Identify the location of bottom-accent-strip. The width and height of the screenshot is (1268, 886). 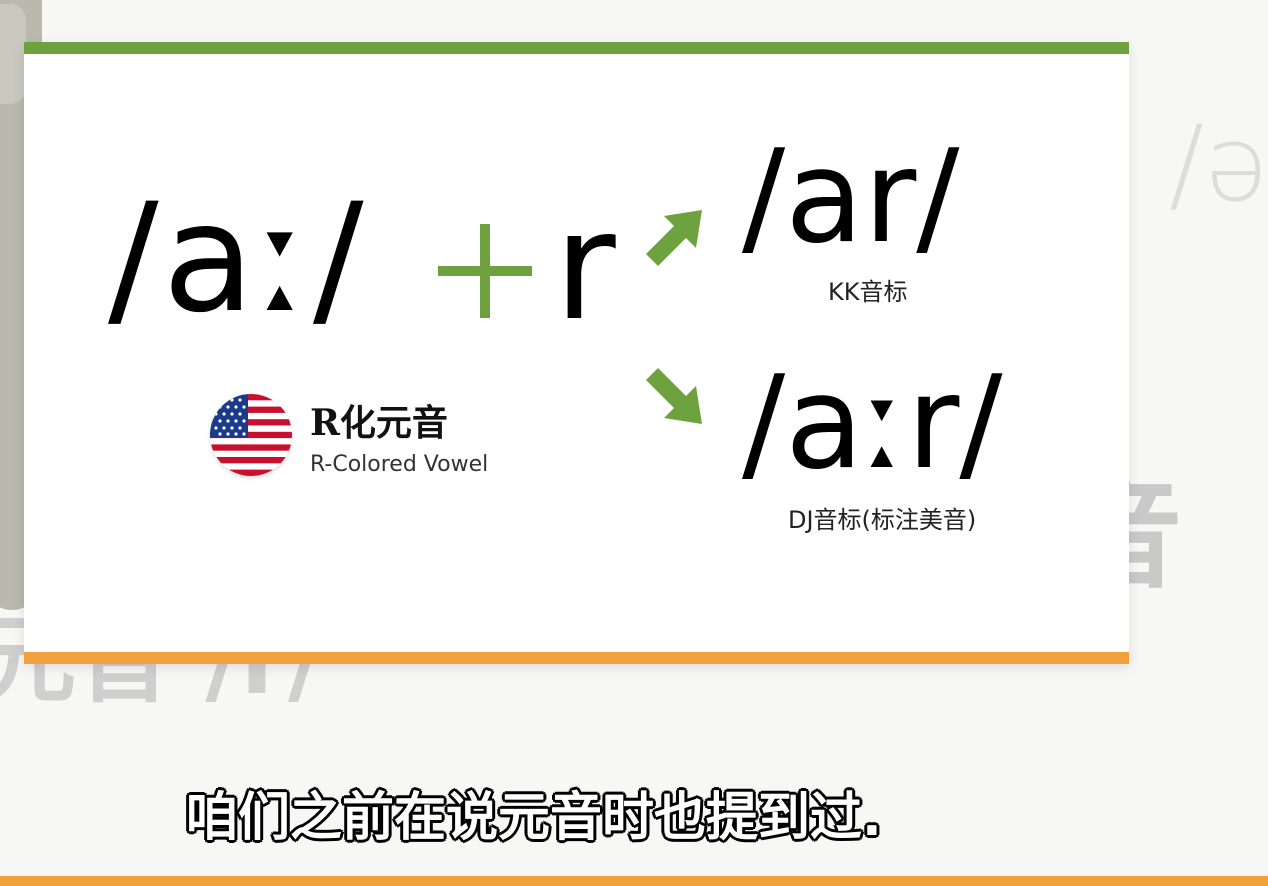
(634, 881).